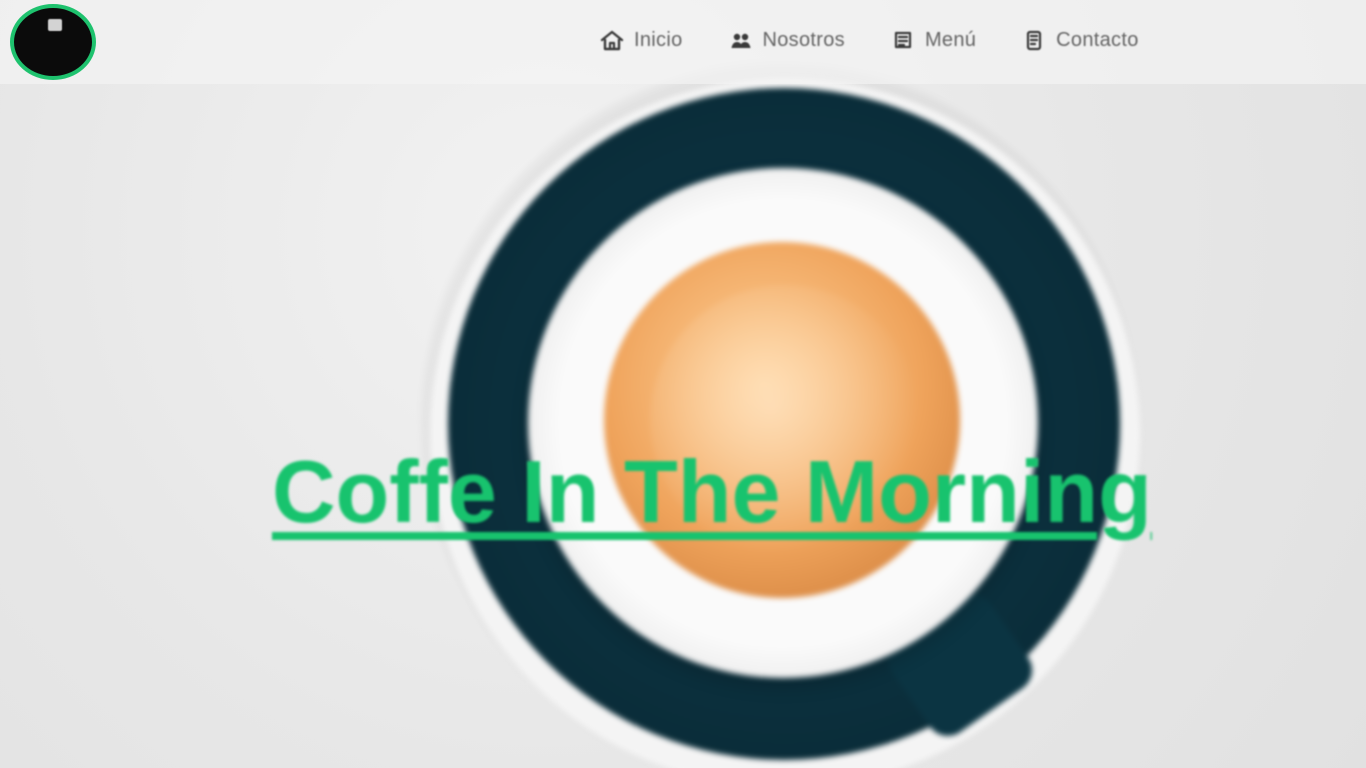 The height and width of the screenshot is (768, 1366). Describe the element at coordinates (712, 491) in the screenshot. I see `hero-title: Coffe In The Morning` at that location.